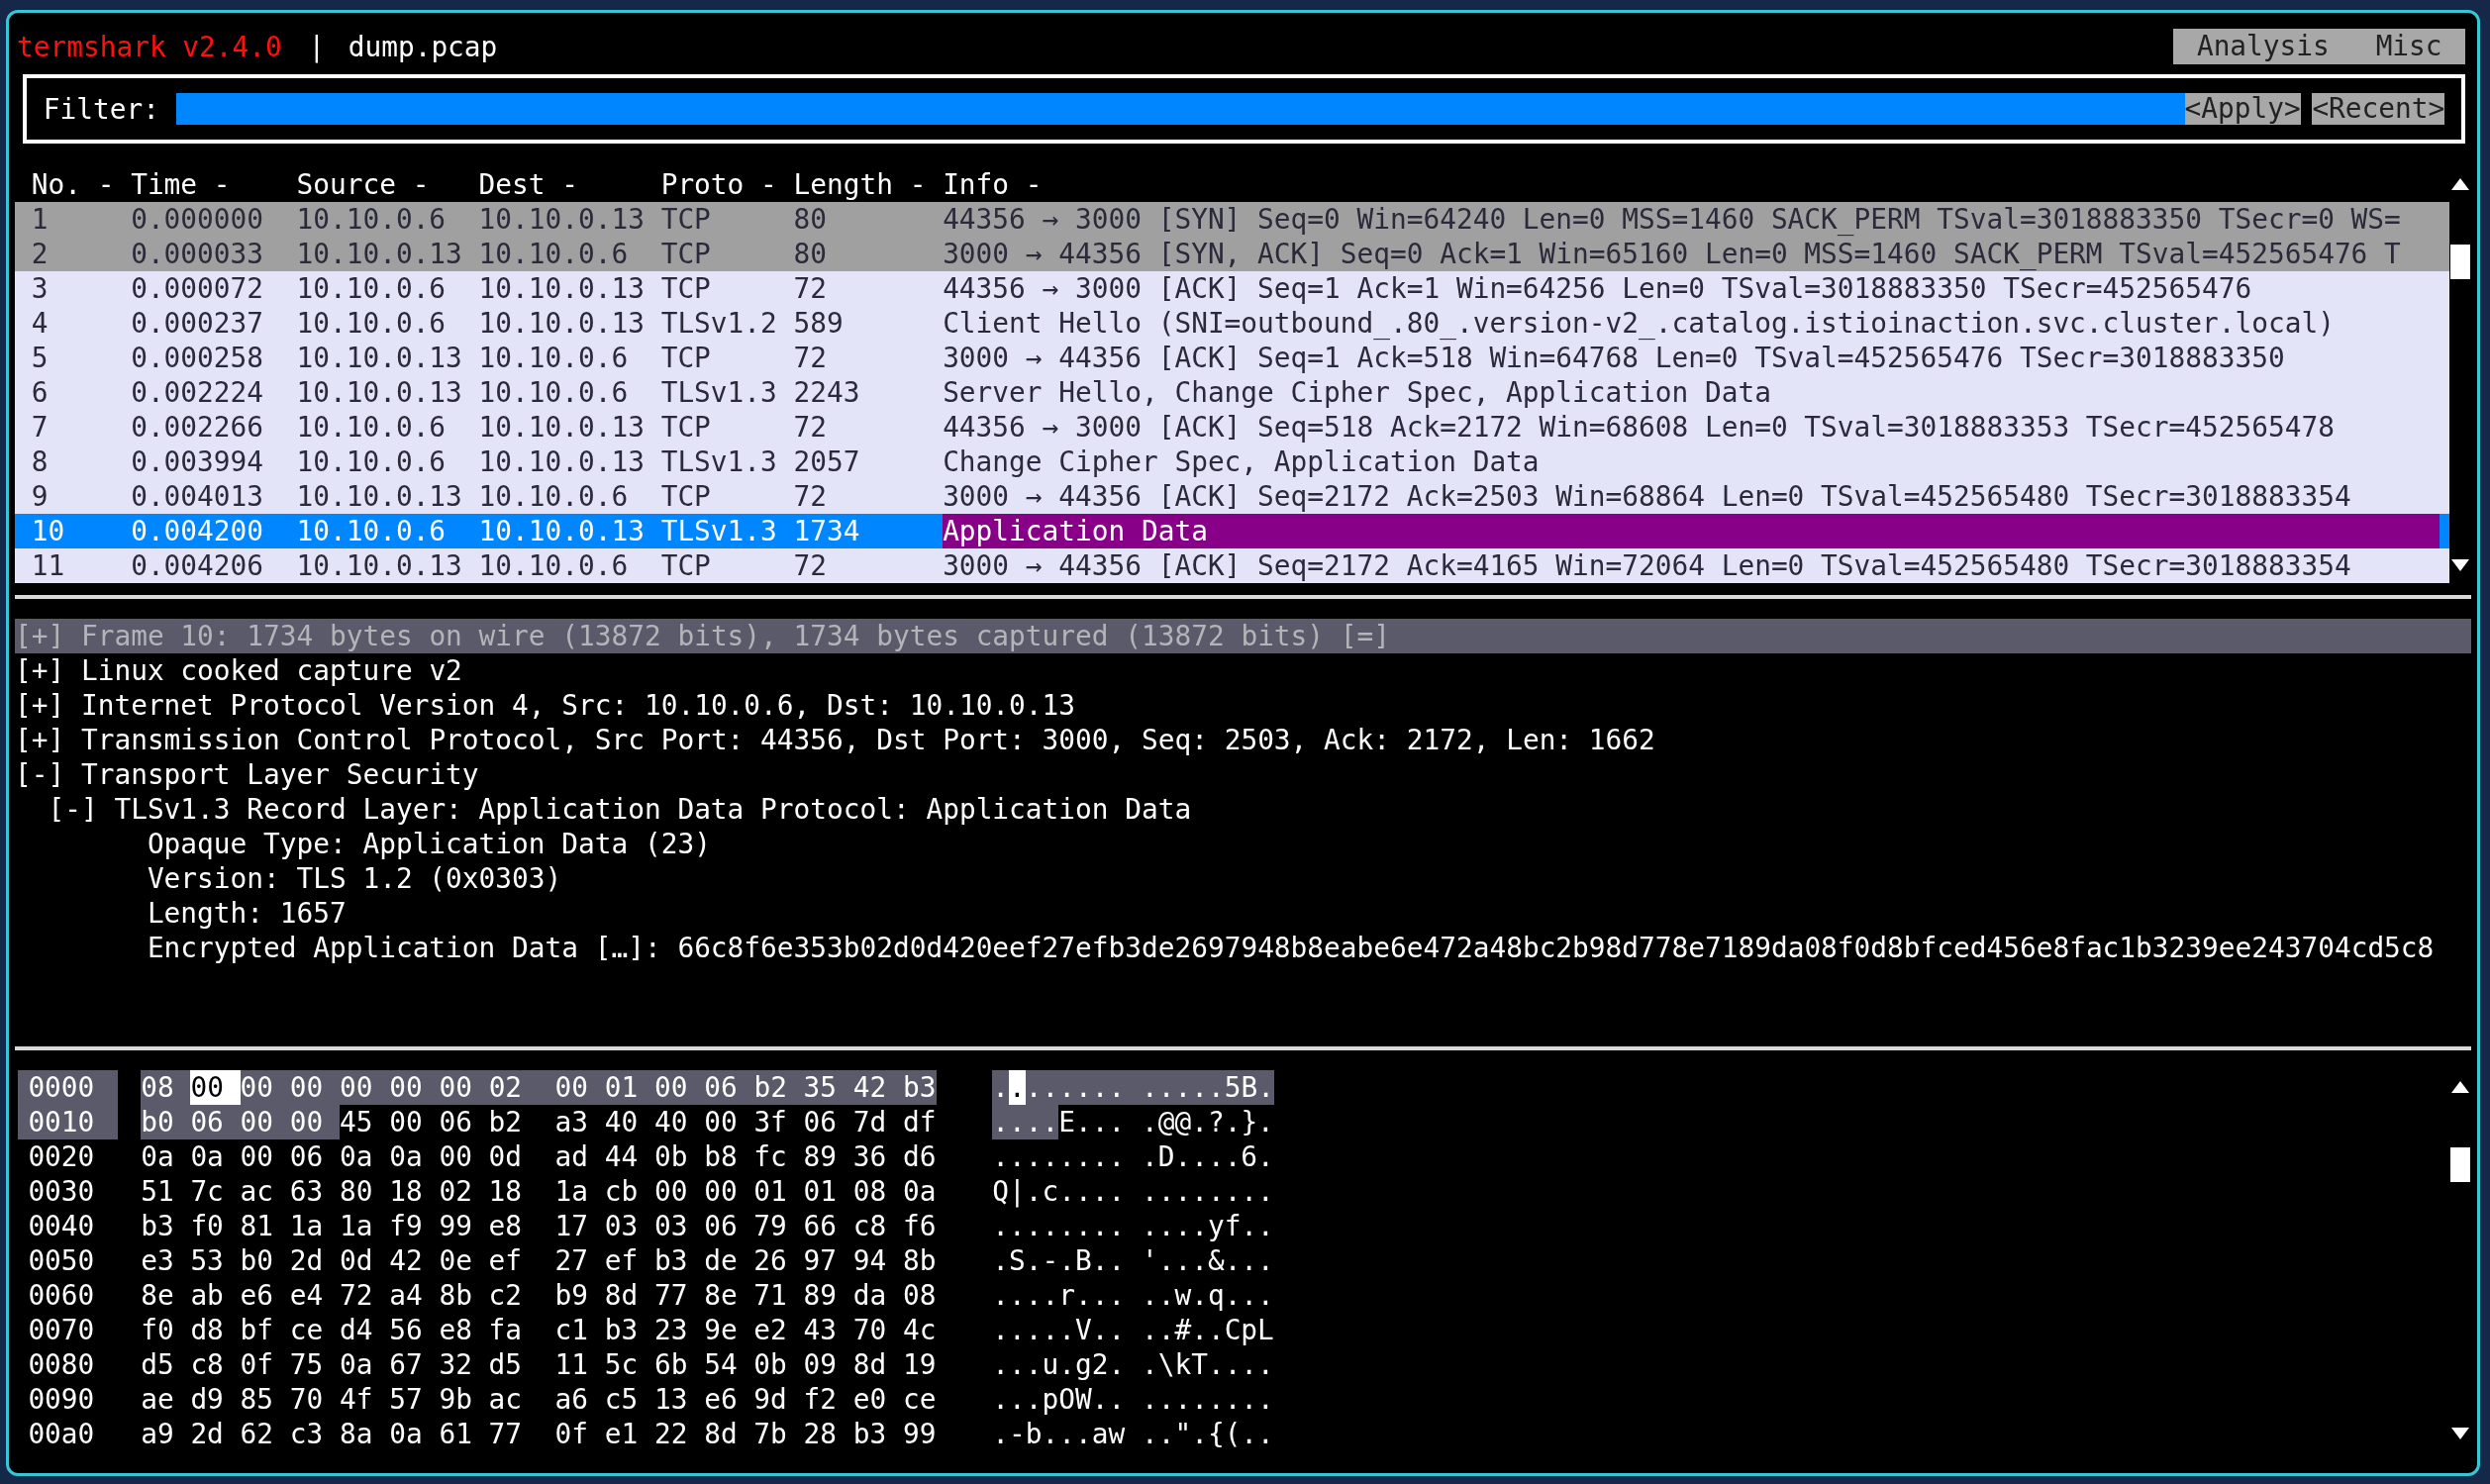 The height and width of the screenshot is (1484, 2490). Describe the element at coordinates (539, 1191) in the screenshot. I see `hex-bytes: 51 7c ac 63 80 18 02 18 1a cb 00 00 01 01 08 0a` at that location.